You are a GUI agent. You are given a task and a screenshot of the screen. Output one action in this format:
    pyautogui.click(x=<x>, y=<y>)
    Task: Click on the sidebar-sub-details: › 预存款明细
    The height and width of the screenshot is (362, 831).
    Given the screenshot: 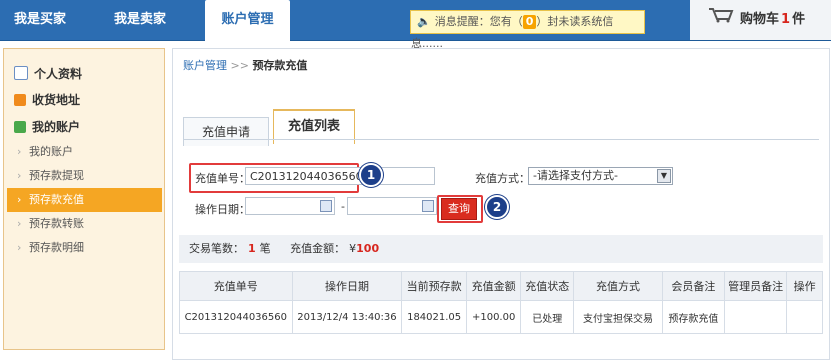 What is the action you would take?
    pyautogui.click(x=84, y=248)
    